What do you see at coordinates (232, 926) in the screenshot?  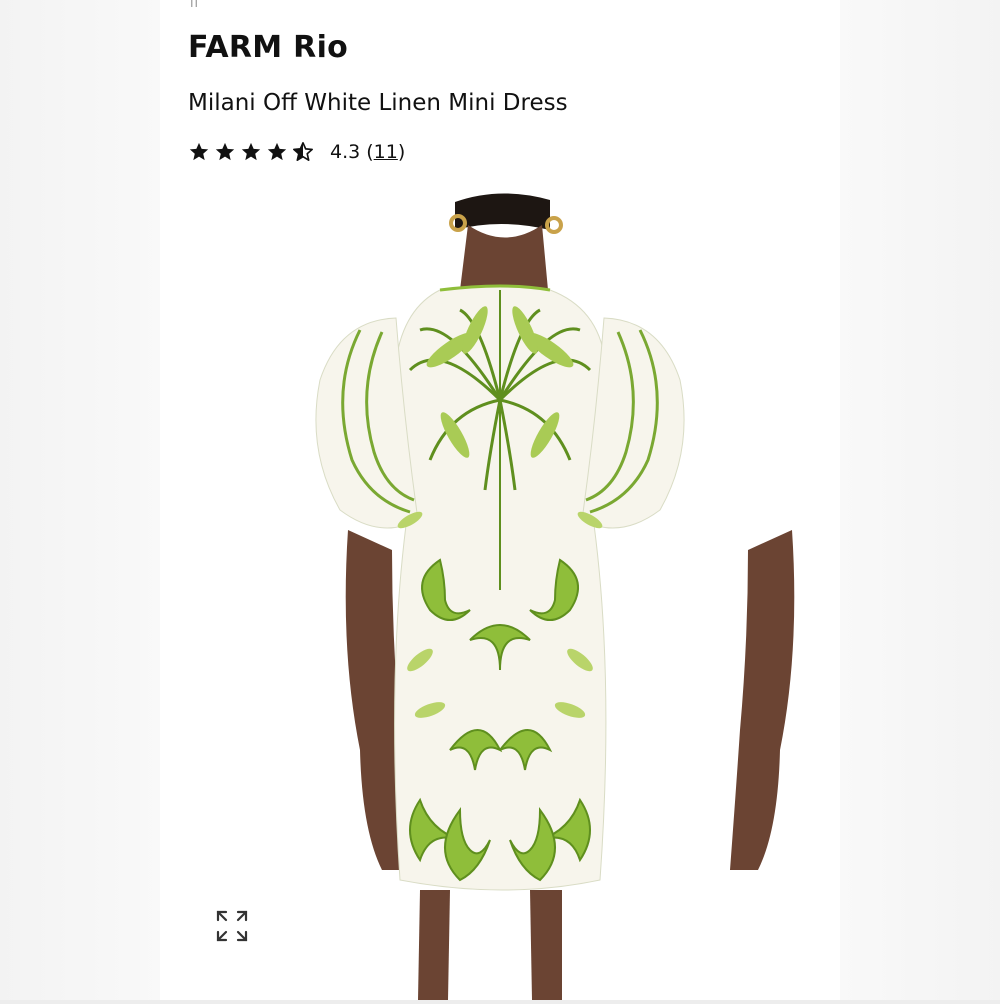 I see `expand-arrows-icon` at bounding box center [232, 926].